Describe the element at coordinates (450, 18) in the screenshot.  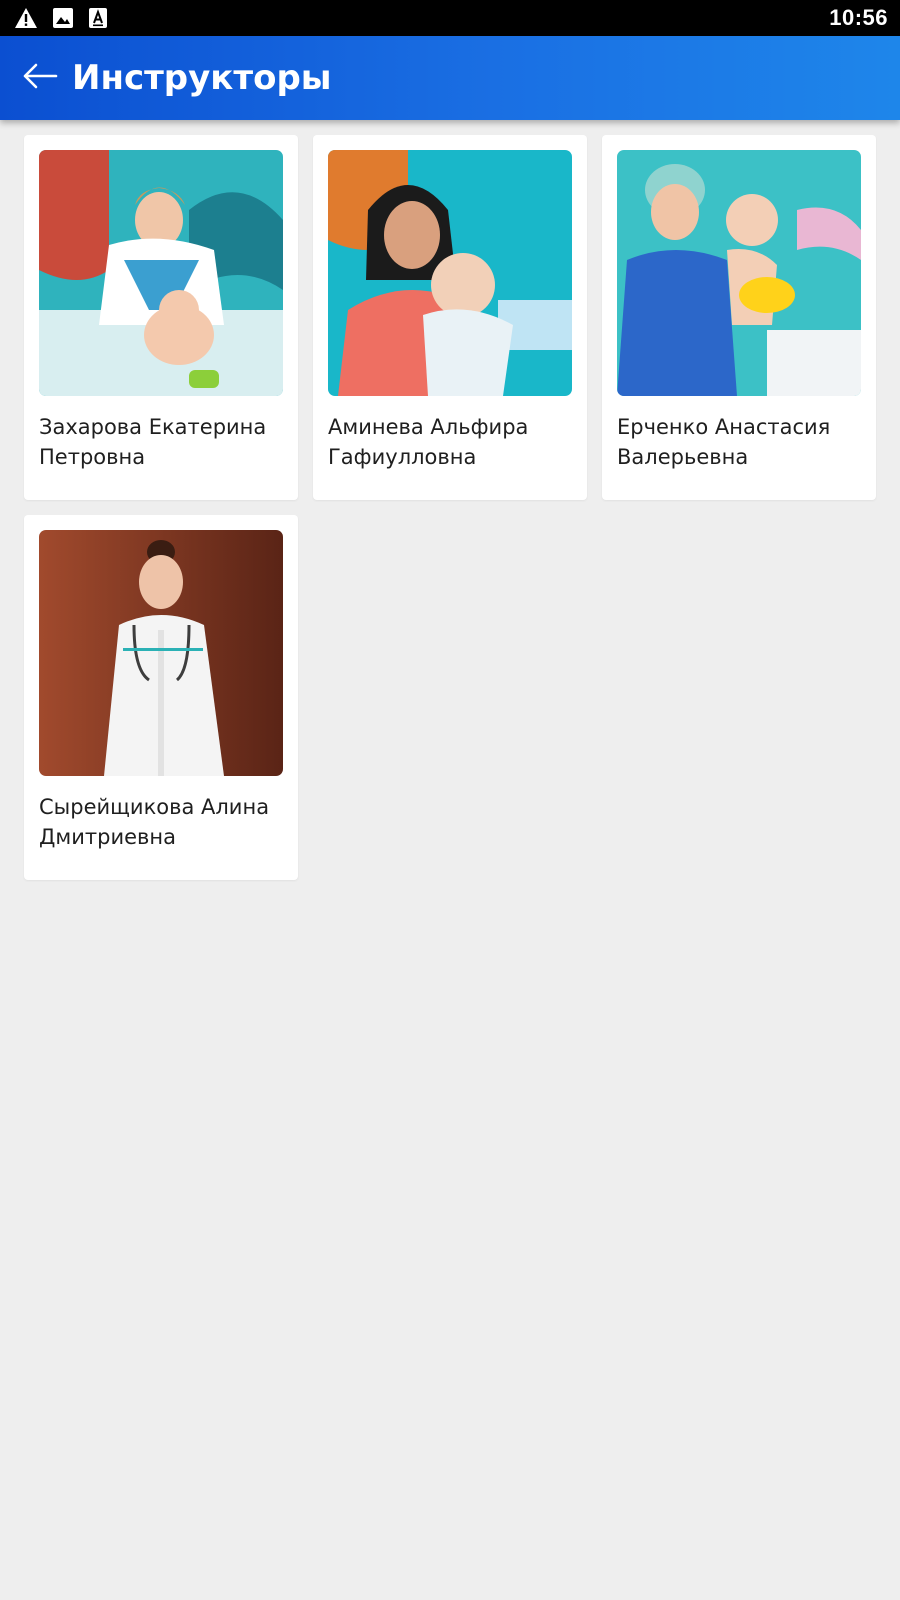
I see `status-bar: 10:56` at that location.